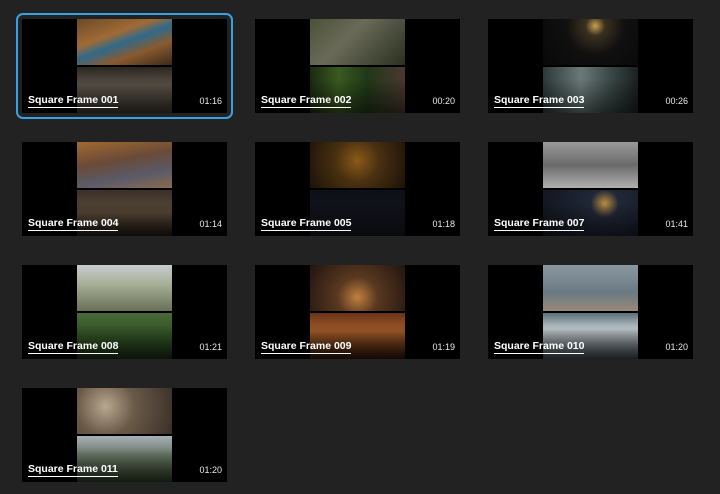 The width and height of the screenshot is (720, 494). I want to click on clip-card: Square Frame 011 01:20, so click(124, 435).